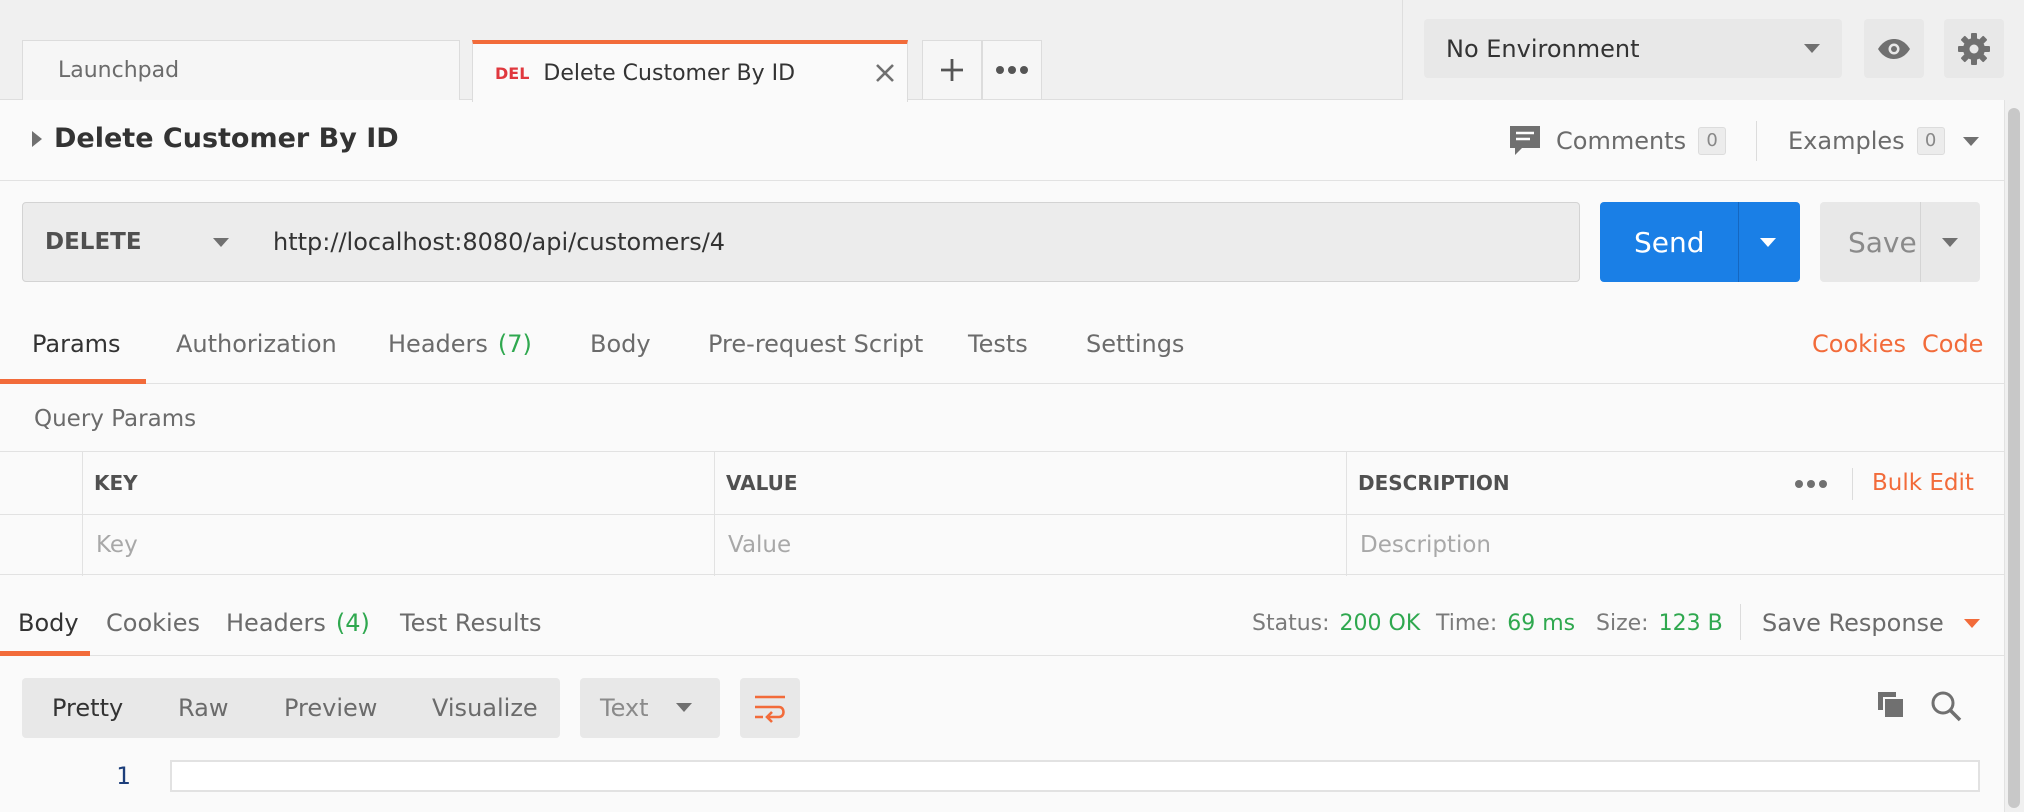 This screenshot has height=812, width=2024. I want to click on response-tab-cookies: Cookies, so click(153, 623).